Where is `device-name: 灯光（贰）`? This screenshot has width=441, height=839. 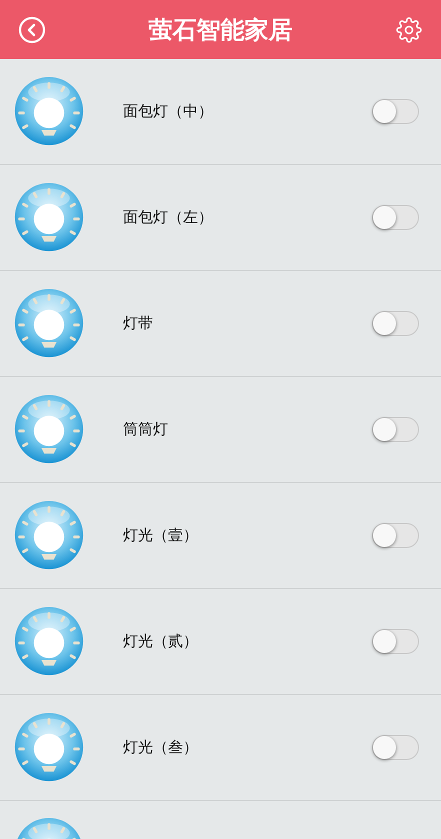 device-name: 灯光（贰） is located at coordinates (161, 641).